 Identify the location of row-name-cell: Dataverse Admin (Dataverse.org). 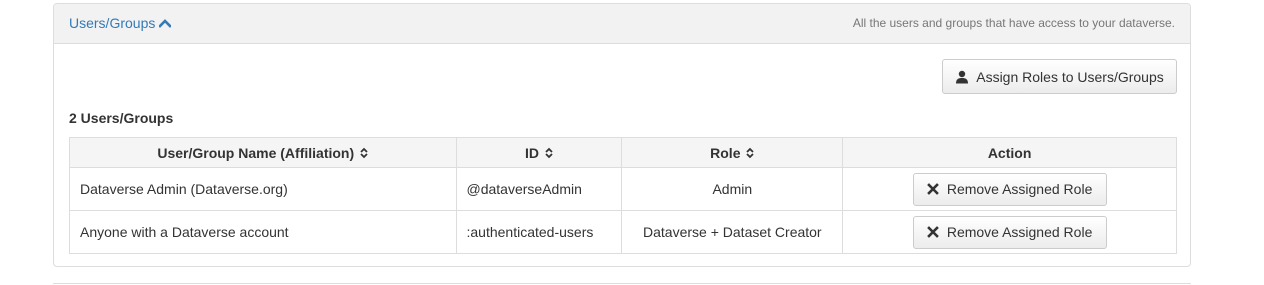
(263, 189).